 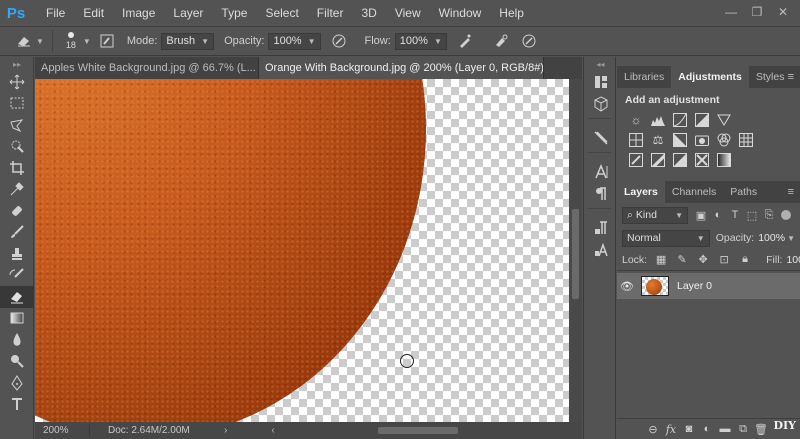 What do you see at coordinates (40, 41) in the screenshot?
I see `tool-preset-caret-icon: ▼` at bounding box center [40, 41].